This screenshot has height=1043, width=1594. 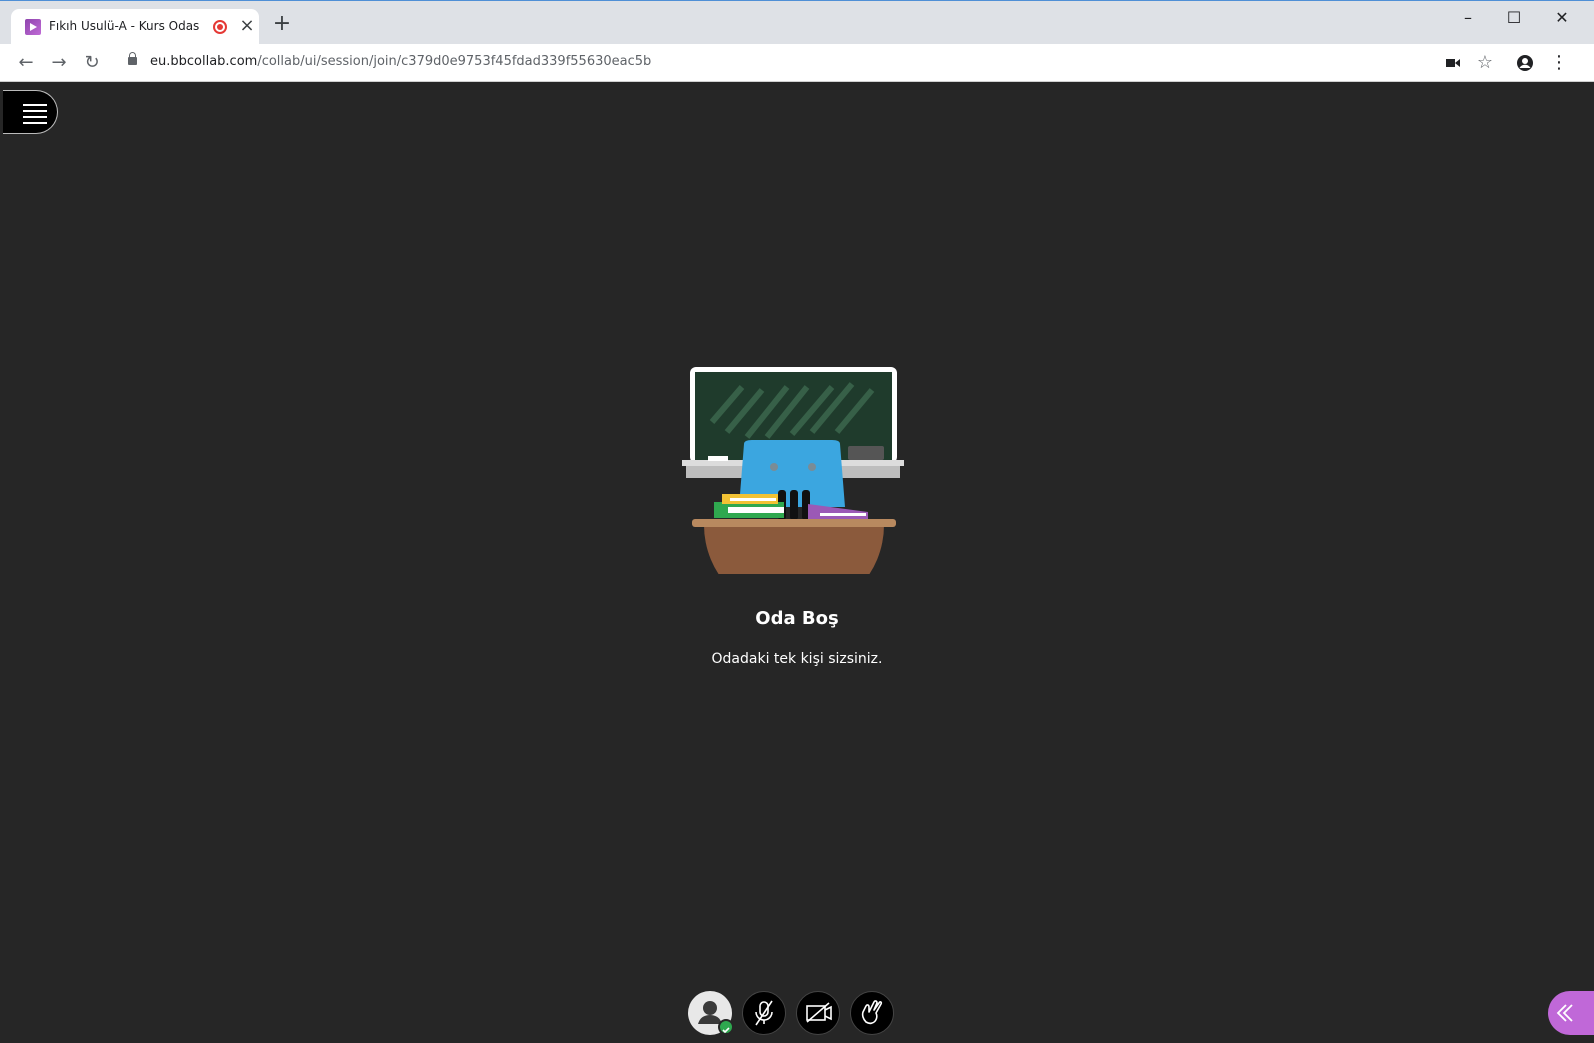 I want to click on tab-title: Fıkıh Usulü-A - Kurs Odası - I, so click(x=124, y=26).